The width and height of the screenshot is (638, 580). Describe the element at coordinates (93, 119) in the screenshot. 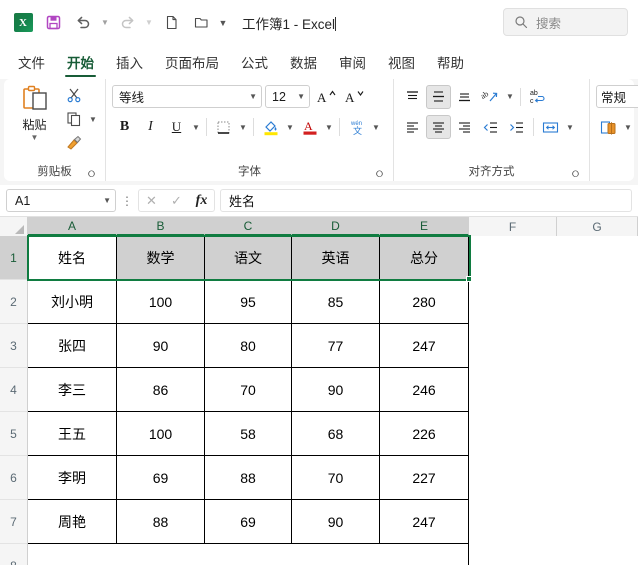

I see `copy-chevron-down-icon: ▼` at that location.